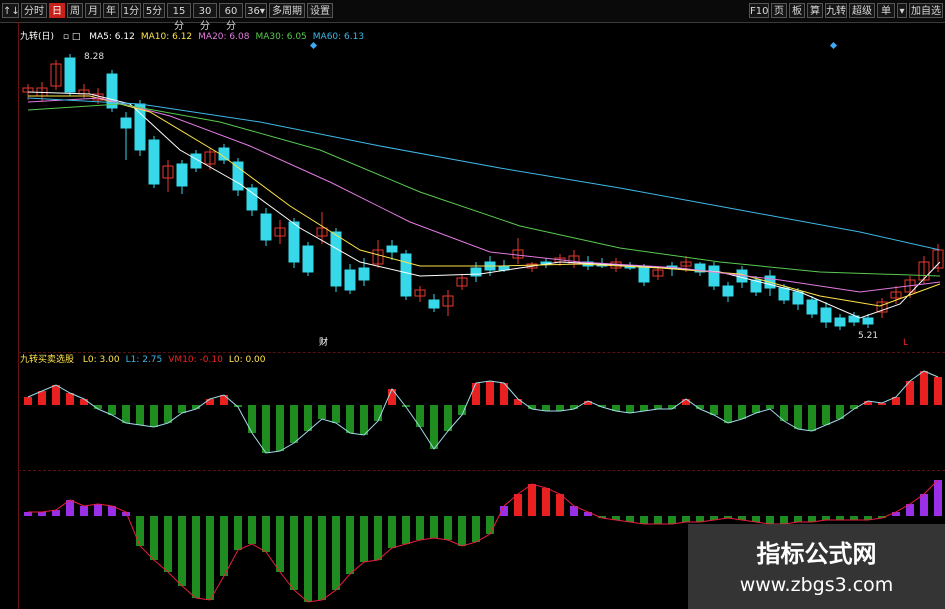 The width and height of the screenshot is (945, 609). What do you see at coordinates (816, 585) in the screenshot?
I see `watermark-url: www.zbgs3.com` at bounding box center [816, 585].